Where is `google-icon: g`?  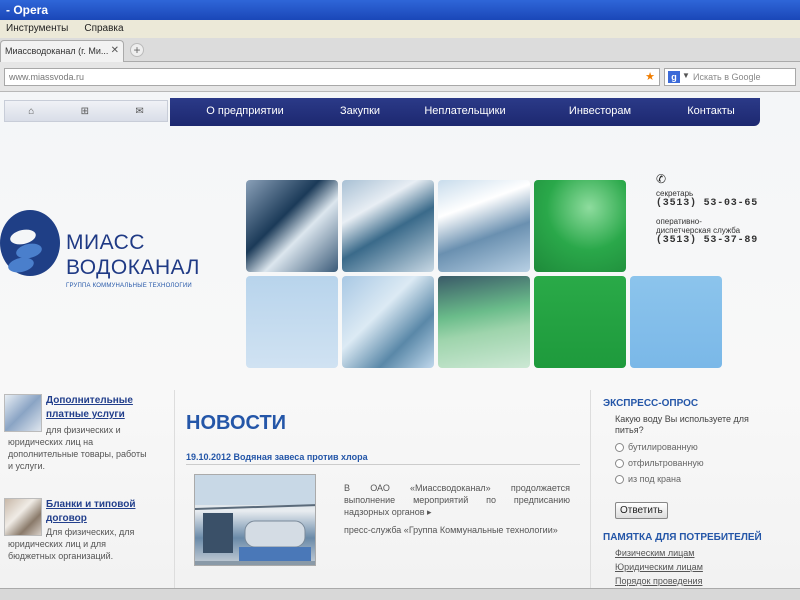 google-icon: g is located at coordinates (674, 77).